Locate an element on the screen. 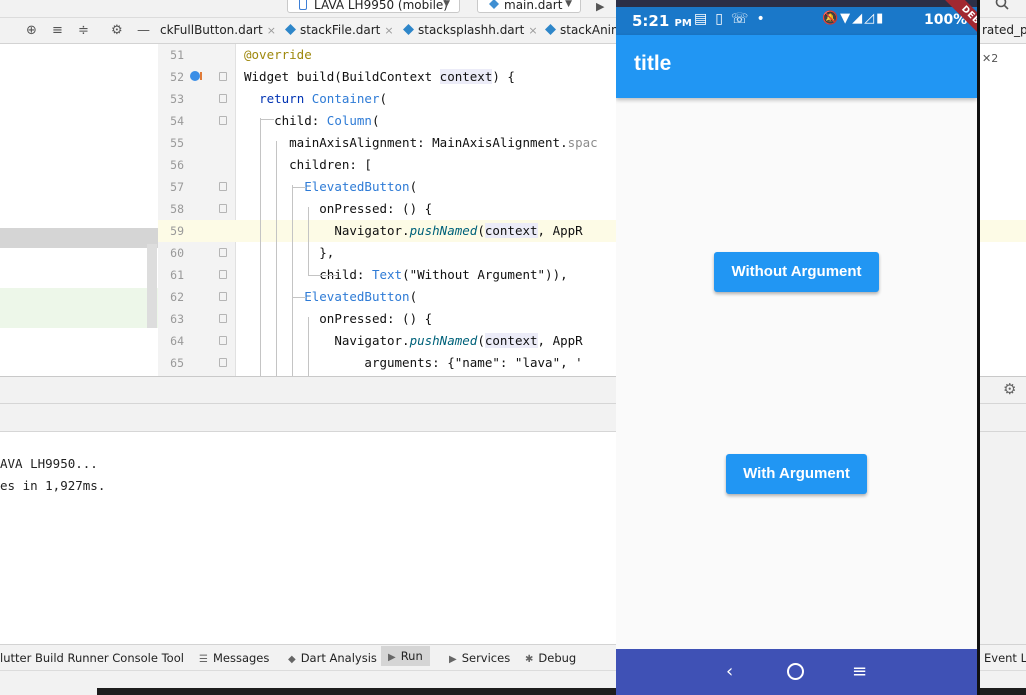 The height and width of the screenshot is (695, 1026). tool-build-runner: lutter Build Runner Console Tool is located at coordinates (92, 658).